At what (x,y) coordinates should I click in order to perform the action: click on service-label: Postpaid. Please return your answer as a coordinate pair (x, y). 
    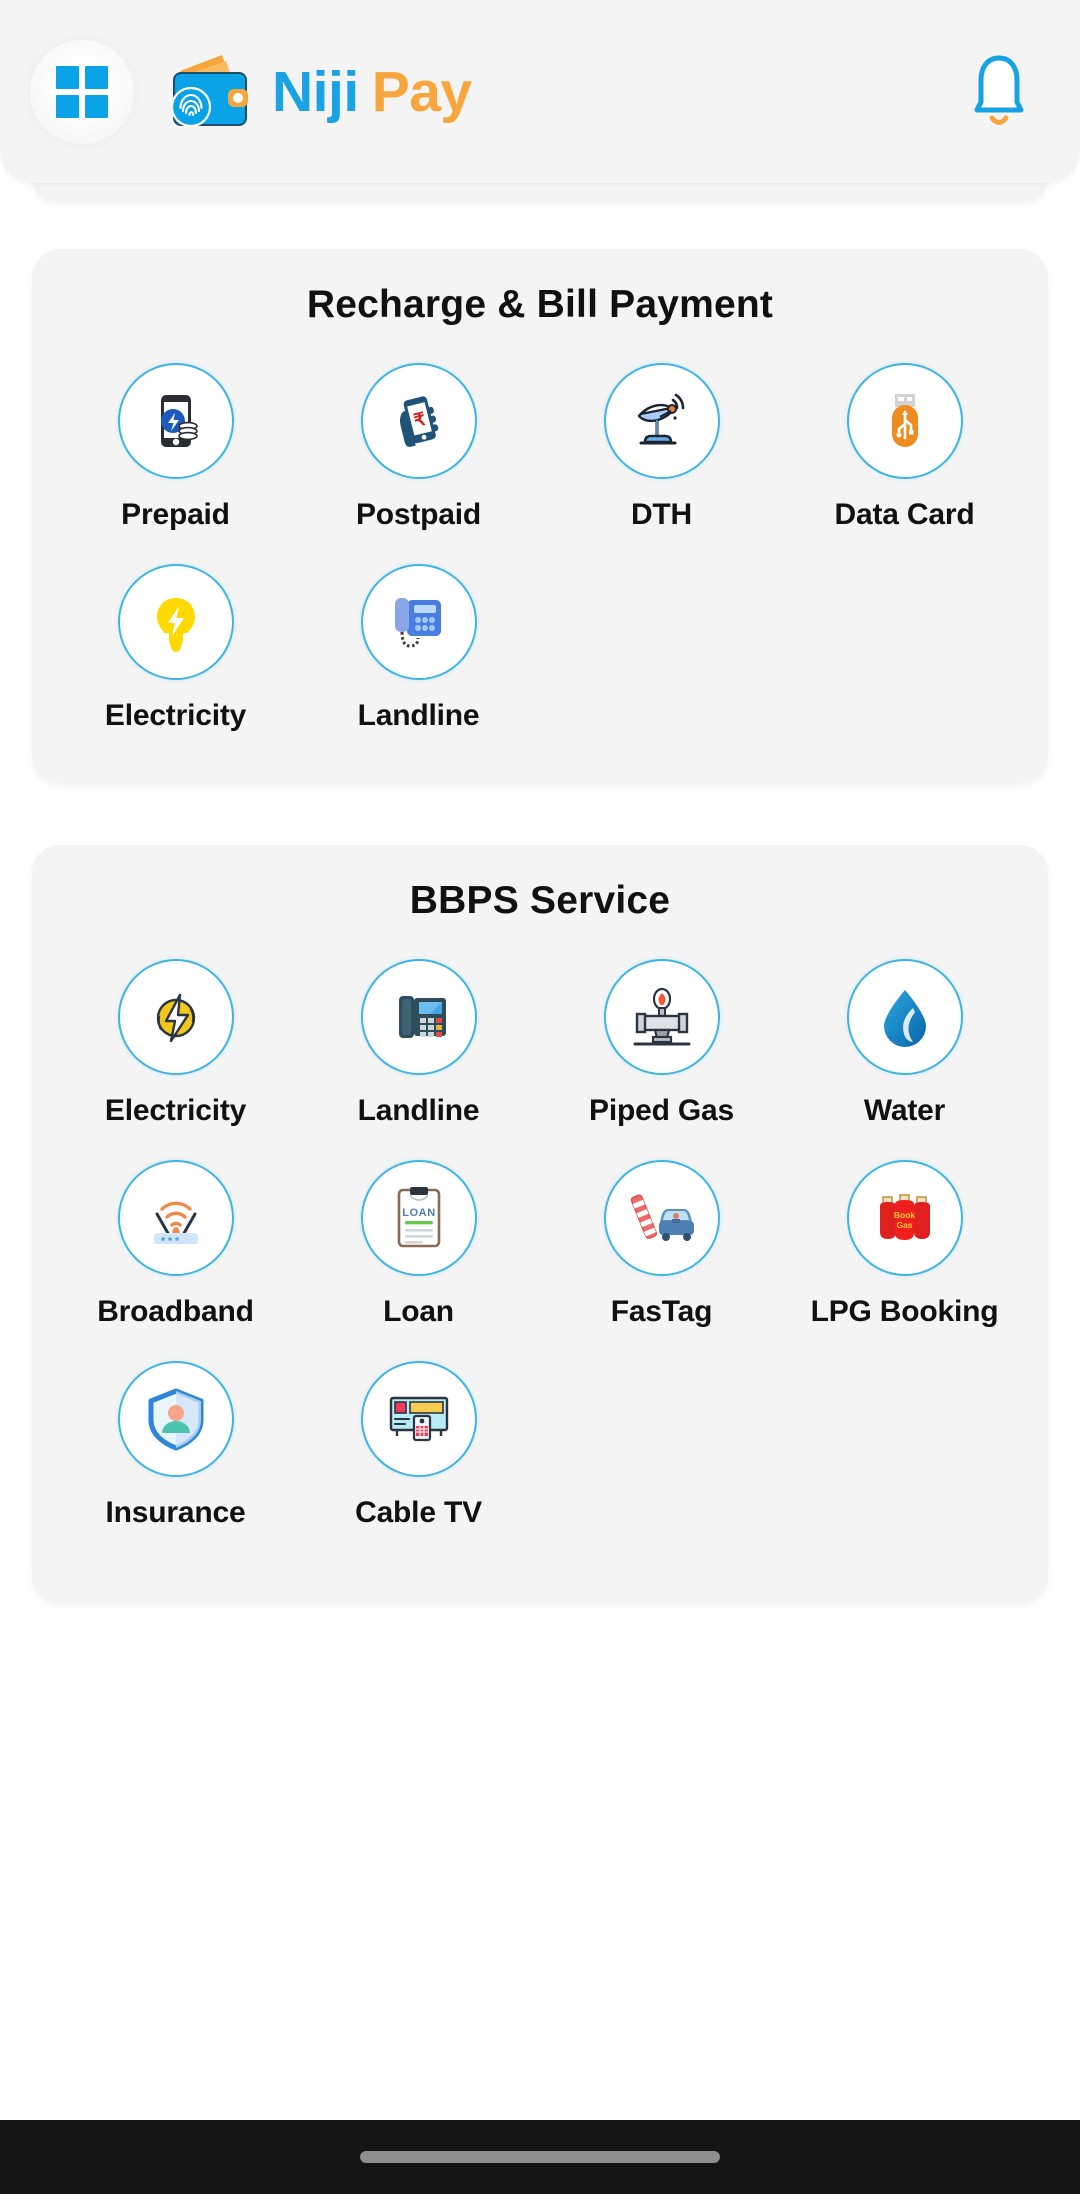
    Looking at the image, I should click on (418, 514).